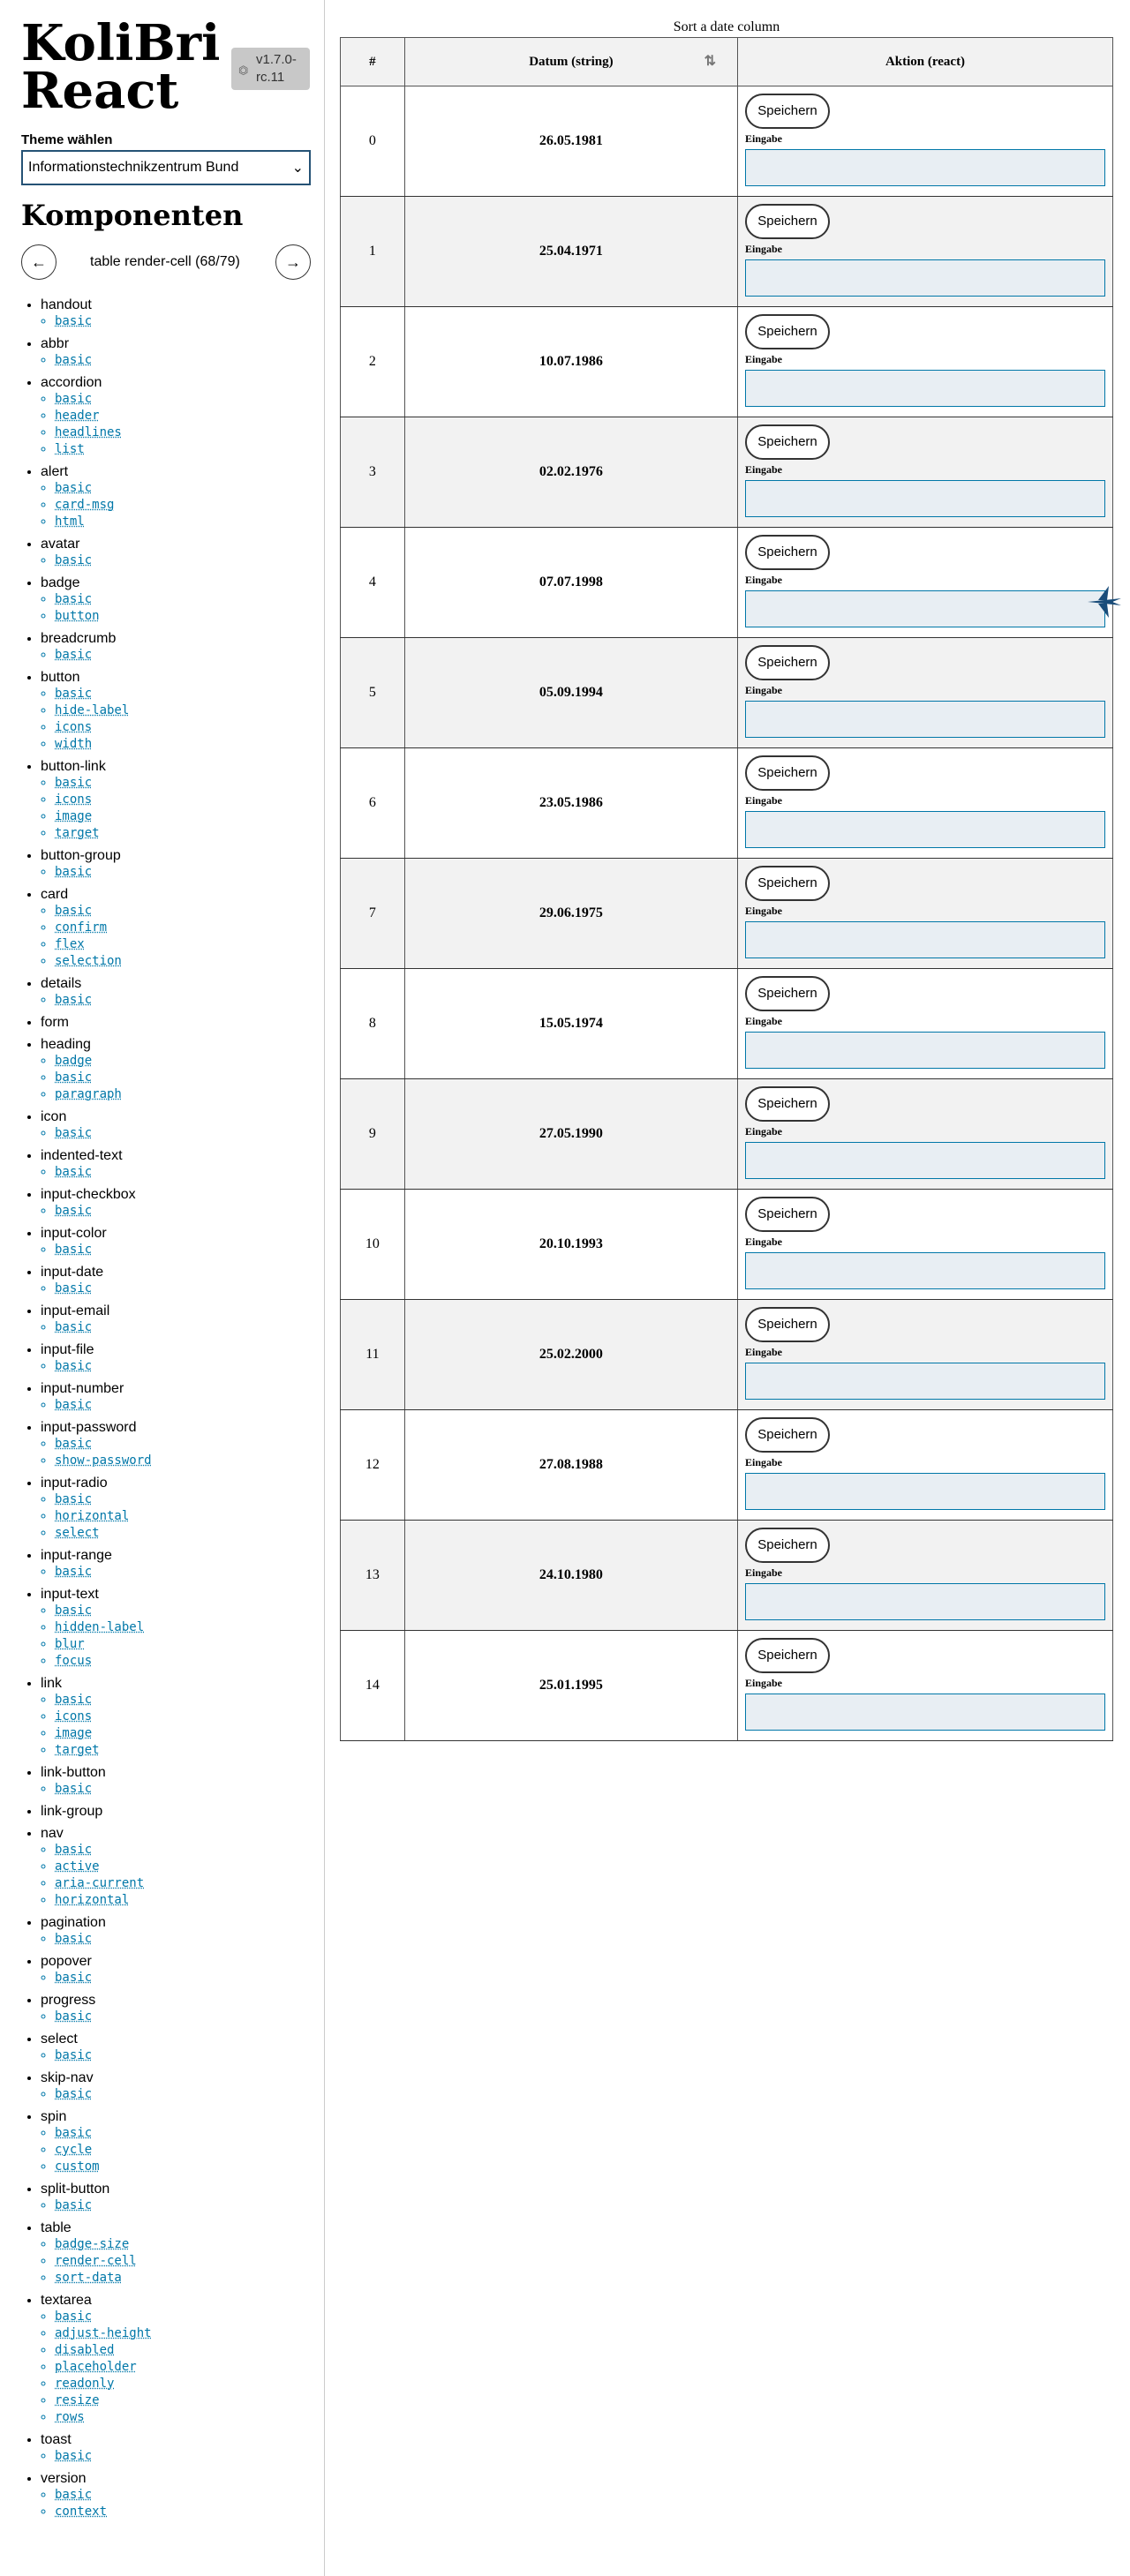  I want to click on nav-link-input-radio-select: select, so click(103, 1533).